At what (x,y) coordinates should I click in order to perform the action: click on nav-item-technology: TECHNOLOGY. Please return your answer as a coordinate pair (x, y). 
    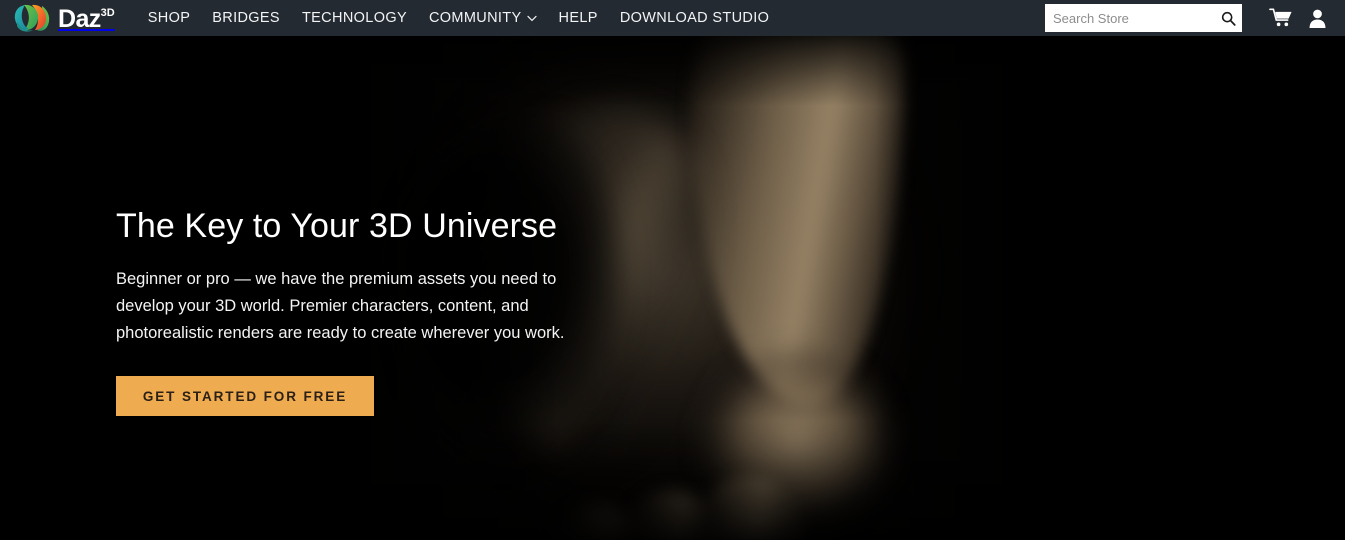
    Looking at the image, I should click on (354, 18).